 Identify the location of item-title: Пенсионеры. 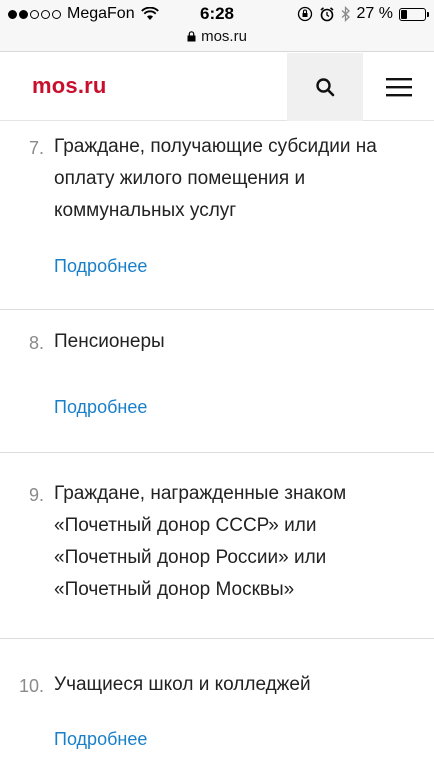
(109, 341).